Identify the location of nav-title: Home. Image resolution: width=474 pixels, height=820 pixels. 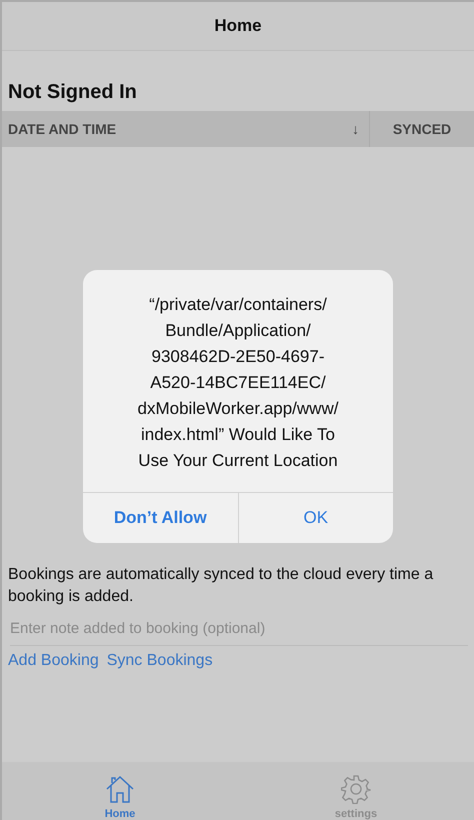
(238, 26).